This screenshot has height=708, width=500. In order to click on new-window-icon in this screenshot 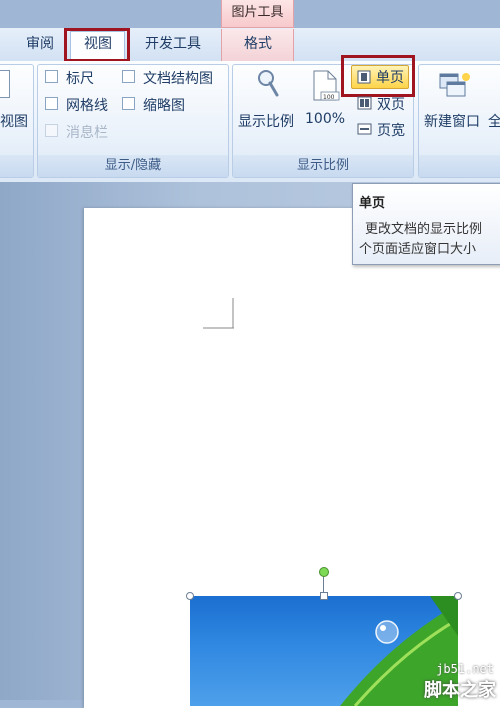, I will do `click(454, 85)`.